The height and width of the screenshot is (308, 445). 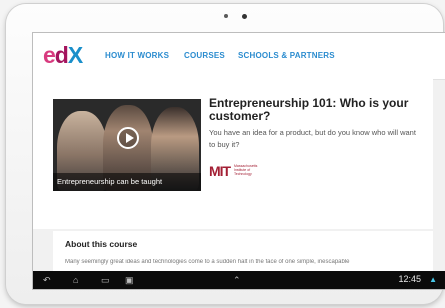 What do you see at coordinates (226, 16) in the screenshot?
I see `front-sensor` at bounding box center [226, 16].